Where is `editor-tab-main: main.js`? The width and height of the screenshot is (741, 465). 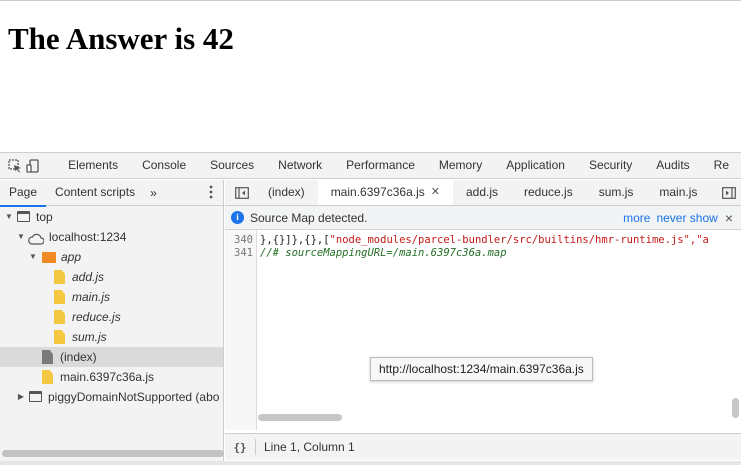 editor-tab-main: main.js is located at coordinates (678, 192).